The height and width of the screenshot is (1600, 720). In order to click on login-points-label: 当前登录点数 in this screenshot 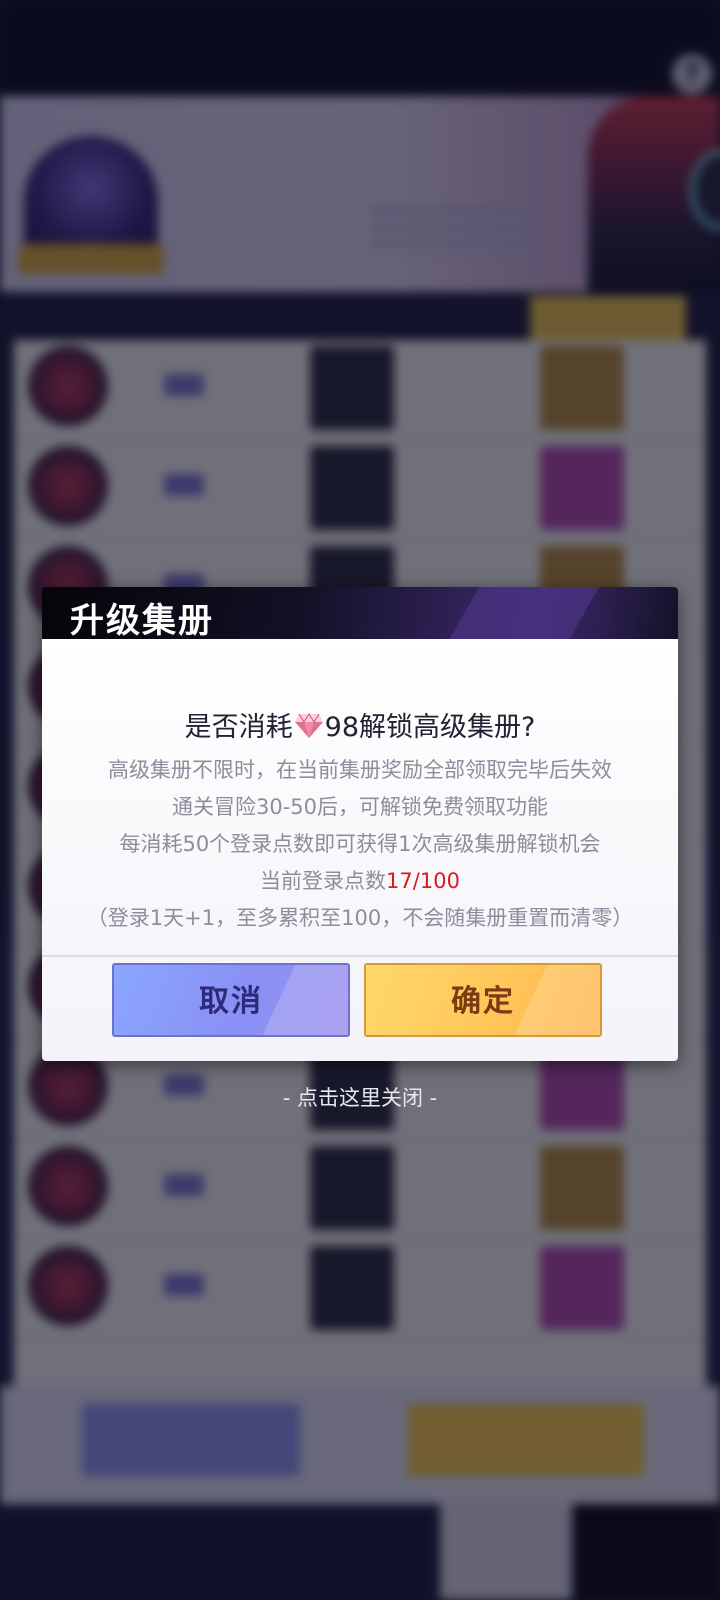, I will do `click(323, 881)`.